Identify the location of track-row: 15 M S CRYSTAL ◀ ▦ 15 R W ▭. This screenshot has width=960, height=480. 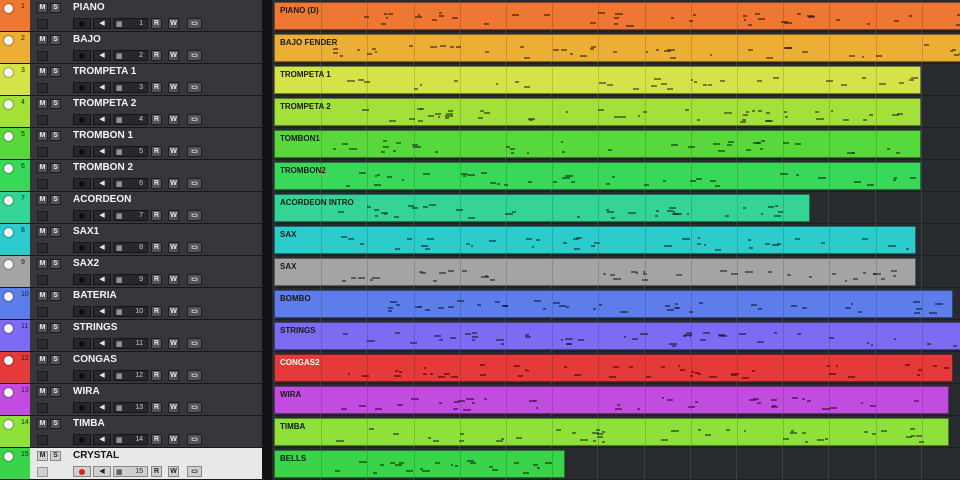
(134, 464).